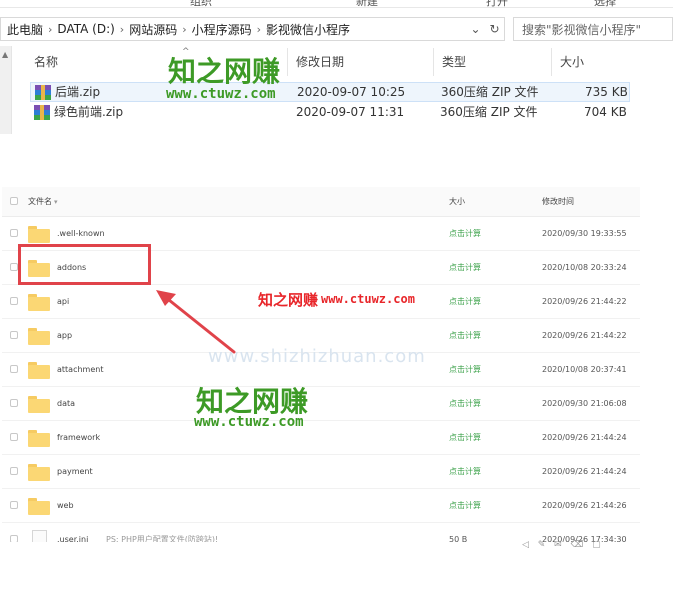 This screenshot has height=600, width=673. Describe the element at coordinates (78, 92) in the screenshot. I see `file-name: 后端.zip` at that location.